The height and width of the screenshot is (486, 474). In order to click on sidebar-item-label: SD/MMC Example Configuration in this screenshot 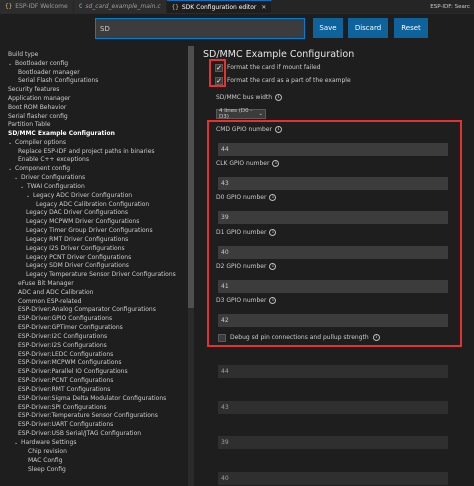, I will do `click(61, 133)`.